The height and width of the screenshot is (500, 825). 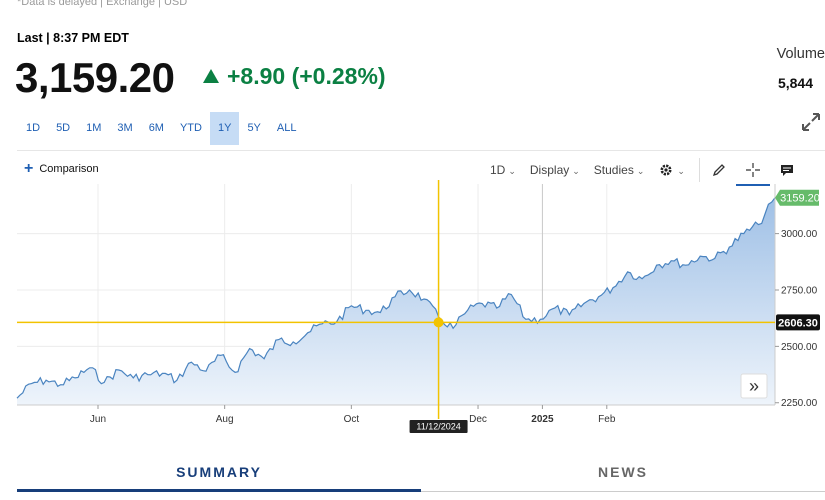 I want to click on interval-label: 1D, so click(x=498, y=170).